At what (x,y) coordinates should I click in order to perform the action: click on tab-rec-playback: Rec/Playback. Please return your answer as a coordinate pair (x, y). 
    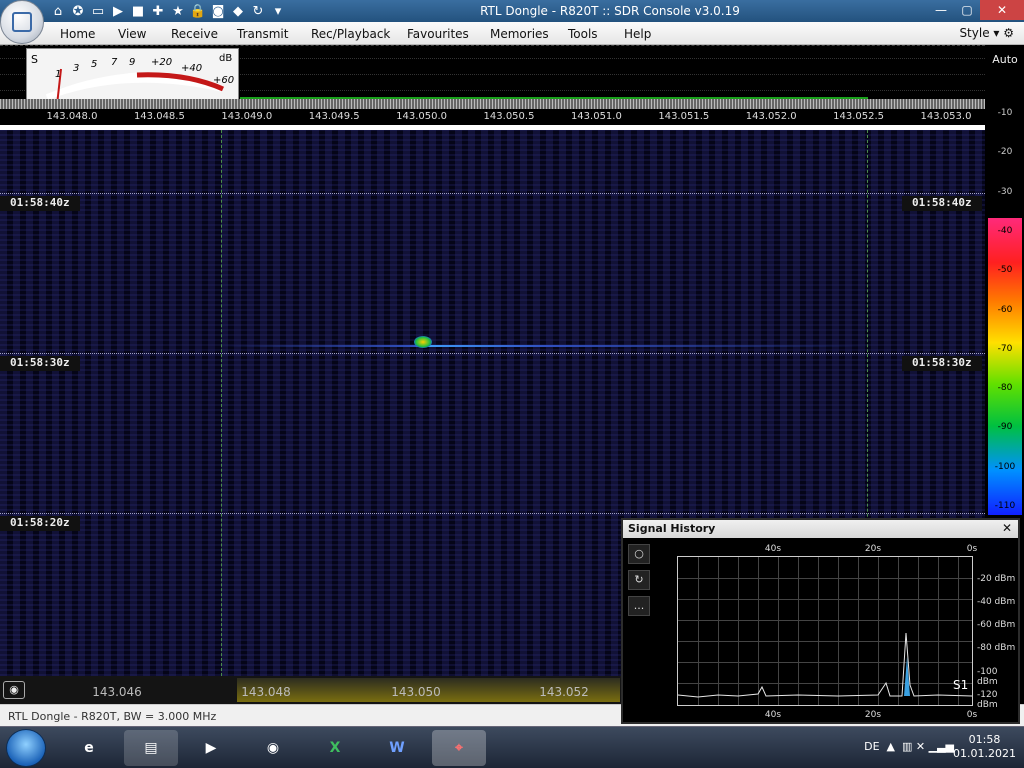
    Looking at the image, I should click on (350, 34).